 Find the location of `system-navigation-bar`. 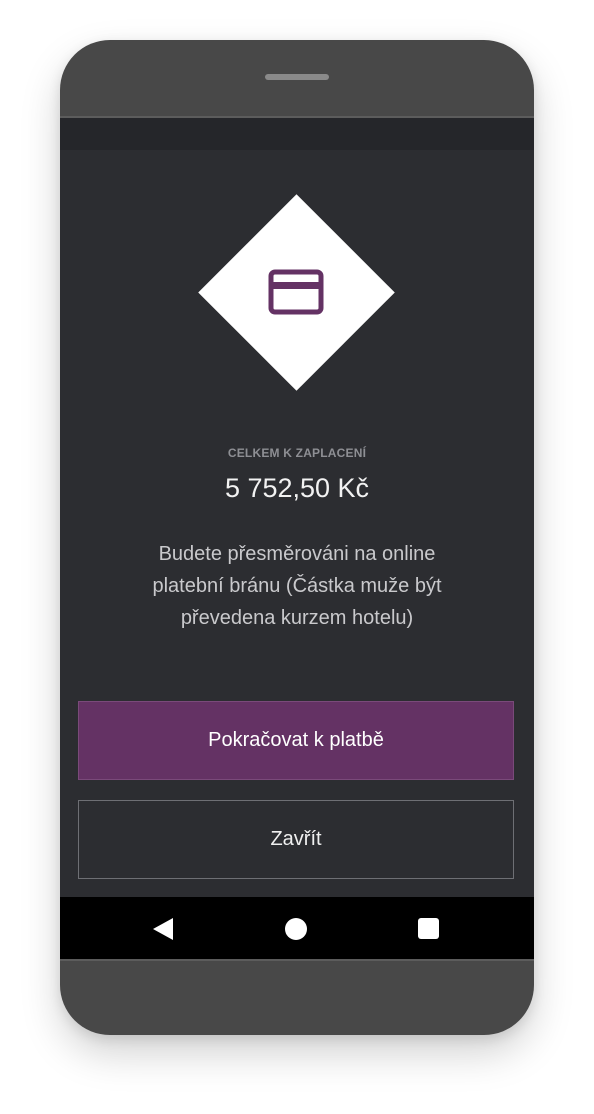

system-navigation-bar is located at coordinates (297, 929).